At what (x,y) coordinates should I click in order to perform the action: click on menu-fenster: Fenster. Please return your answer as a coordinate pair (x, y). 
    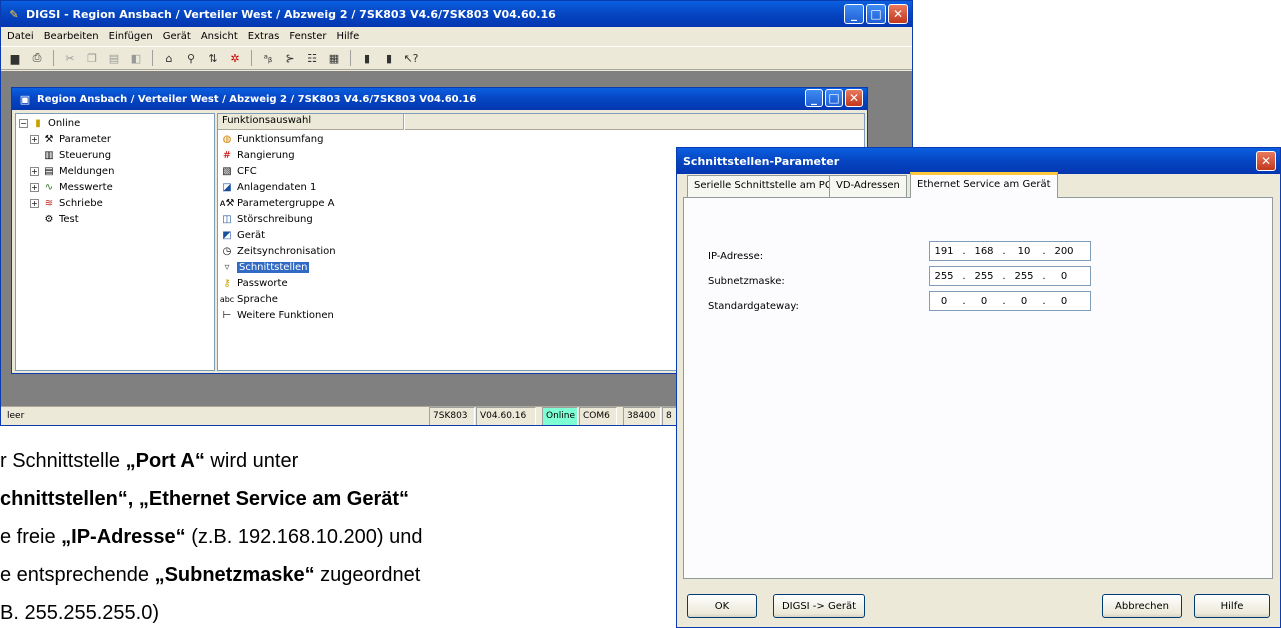
    Looking at the image, I should click on (307, 36).